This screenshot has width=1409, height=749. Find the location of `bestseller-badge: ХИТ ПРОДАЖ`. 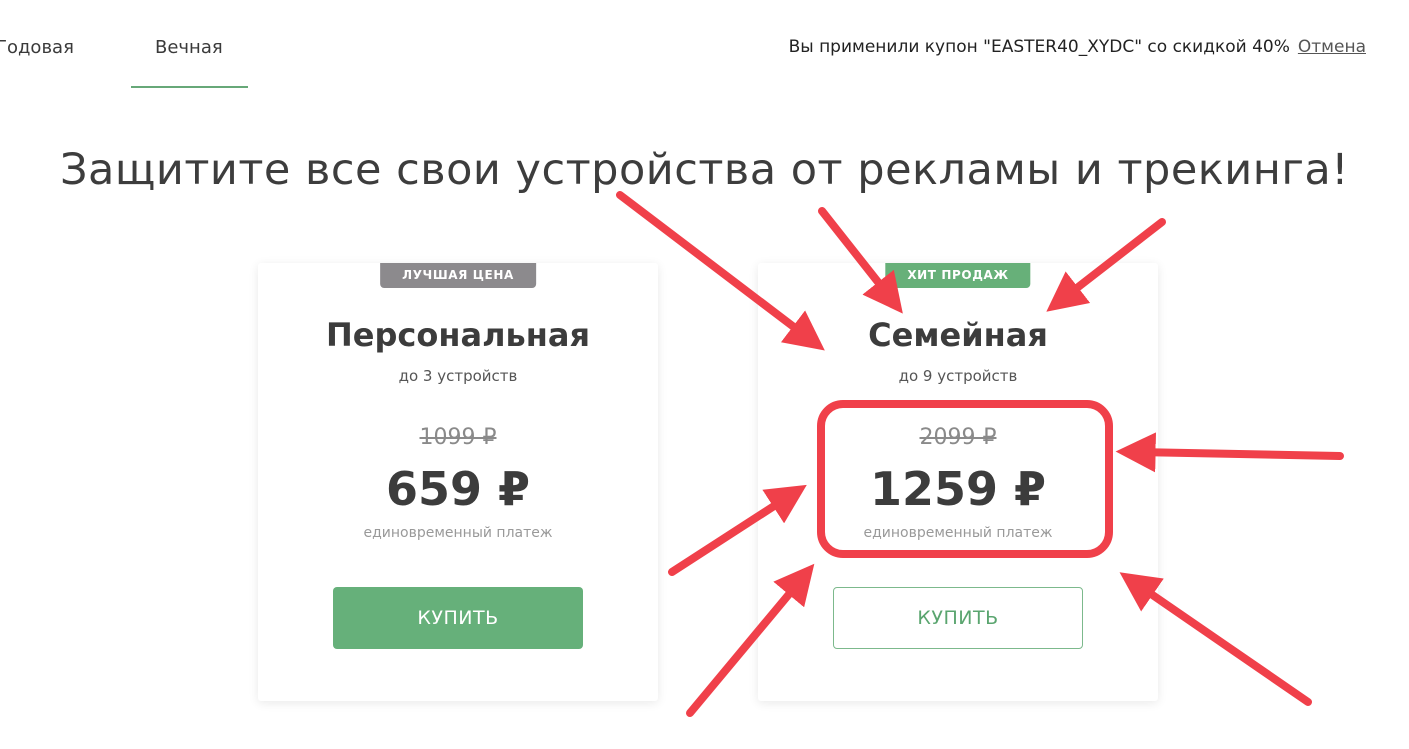

bestseller-badge: ХИТ ПРОДАЖ is located at coordinates (958, 275).